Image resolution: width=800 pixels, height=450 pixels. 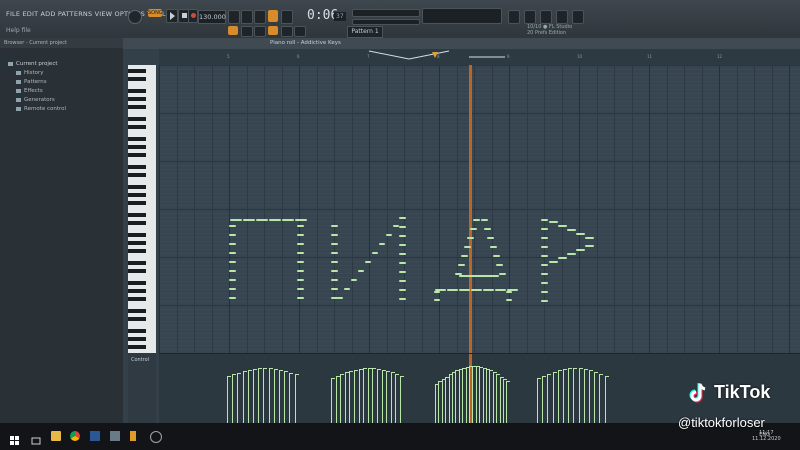 What do you see at coordinates (386, 13) in the screenshot?
I see `master-pitch-slider` at bounding box center [386, 13].